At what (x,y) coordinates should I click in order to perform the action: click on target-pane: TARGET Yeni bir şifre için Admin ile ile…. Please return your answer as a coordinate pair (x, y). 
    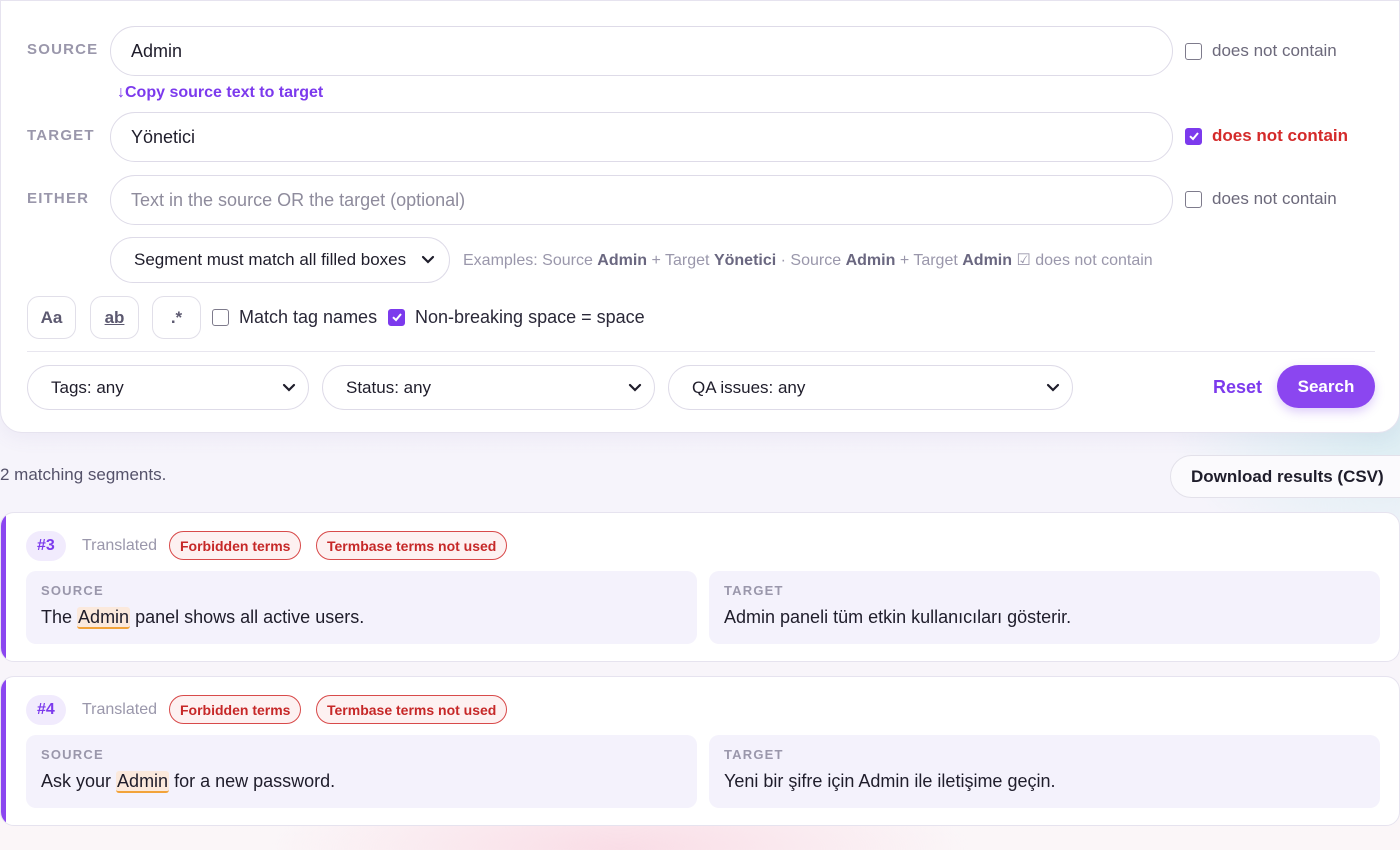
    Looking at the image, I should click on (1044, 771).